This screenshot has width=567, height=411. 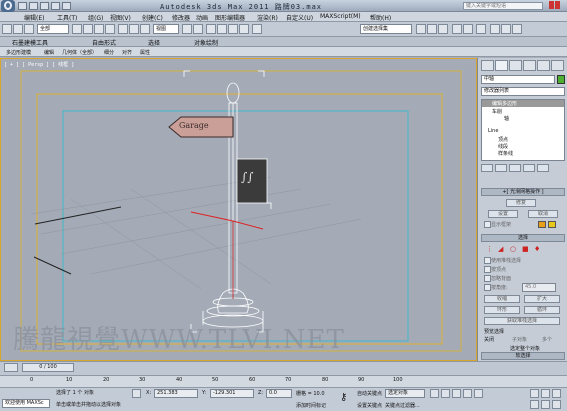 What do you see at coordinates (543, 168) in the screenshot?
I see `configure-sets-icon` at bounding box center [543, 168].